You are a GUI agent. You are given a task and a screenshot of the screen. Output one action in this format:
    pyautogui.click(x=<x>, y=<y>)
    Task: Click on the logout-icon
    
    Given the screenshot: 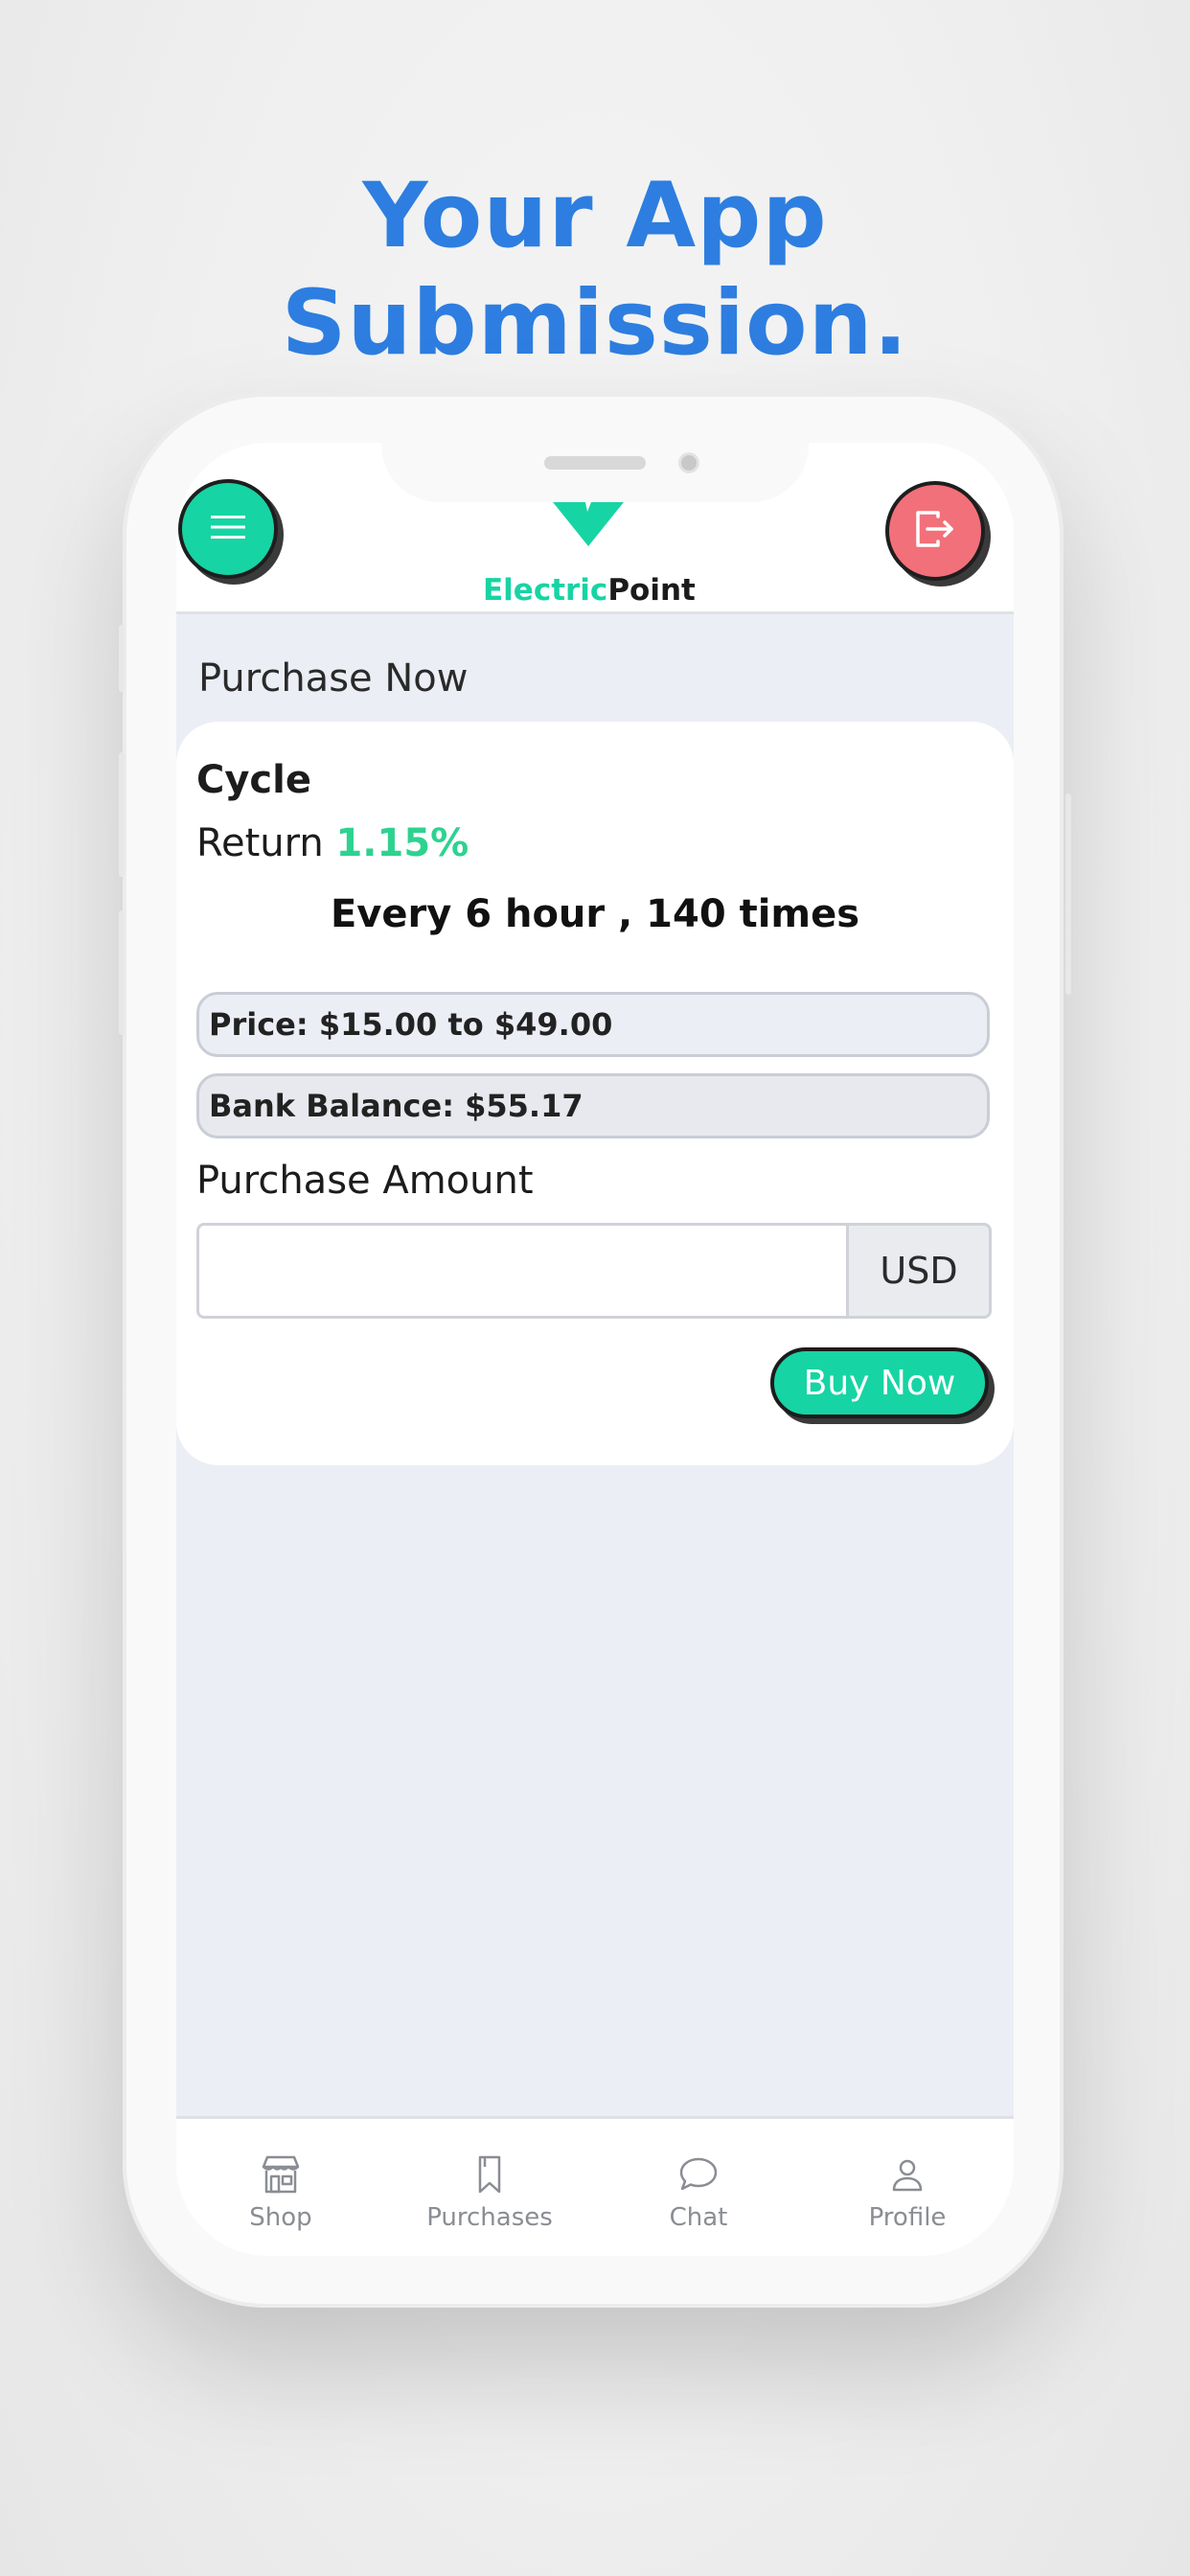 What is the action you would take?
    pyautogui.click(x=935, y=531)
    